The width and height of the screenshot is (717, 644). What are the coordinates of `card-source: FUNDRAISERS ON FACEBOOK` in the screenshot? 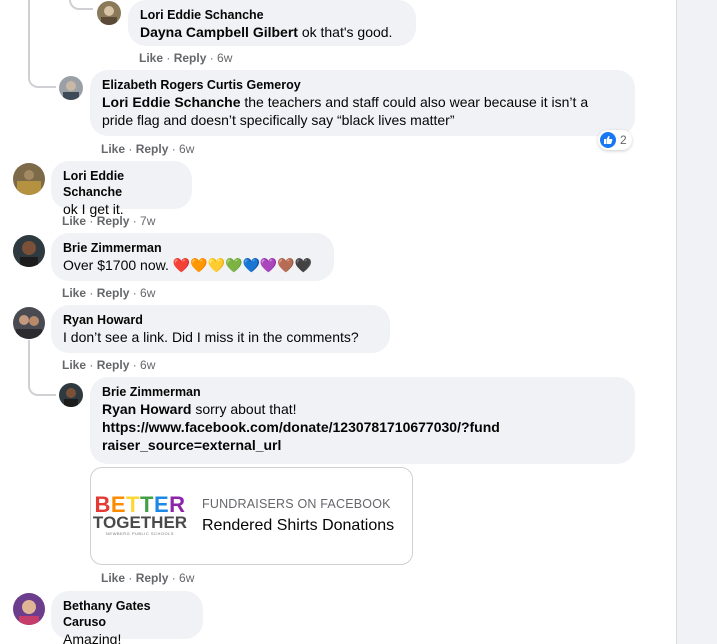 It's located at (296, 504).